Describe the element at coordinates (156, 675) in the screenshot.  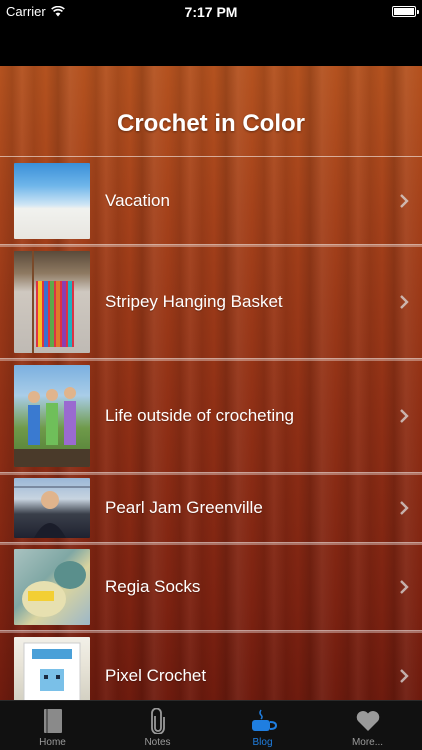
I see `post-title: Pixel Crochet` at that location.